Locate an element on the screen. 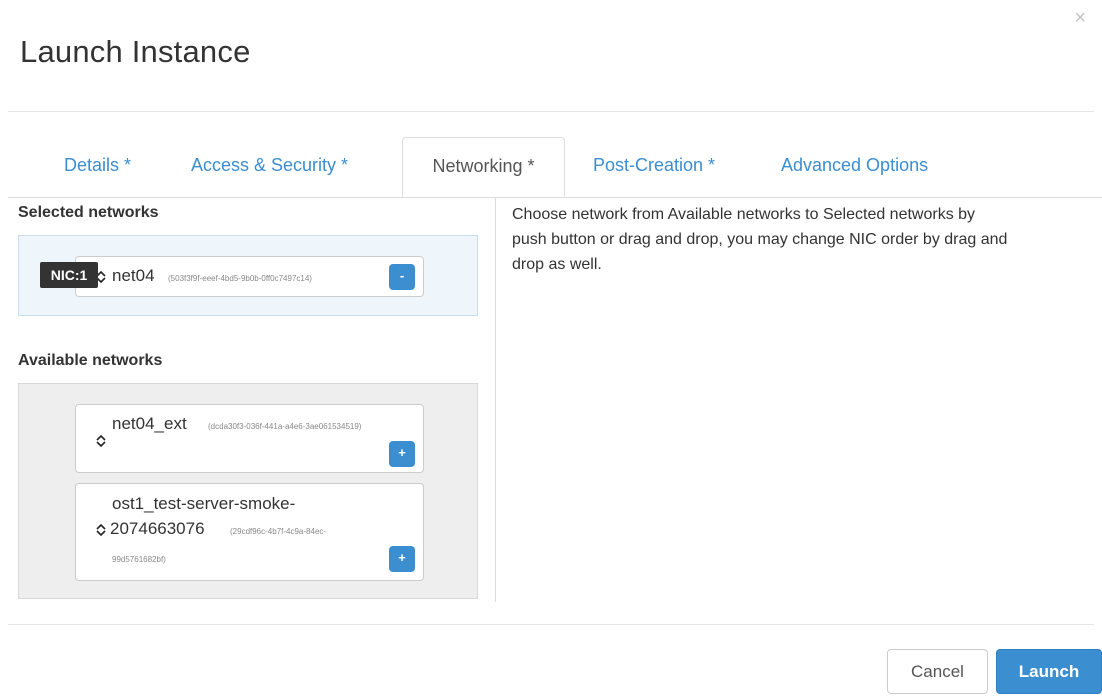  launch-button: Launch is located at coordinates (1049, 671).